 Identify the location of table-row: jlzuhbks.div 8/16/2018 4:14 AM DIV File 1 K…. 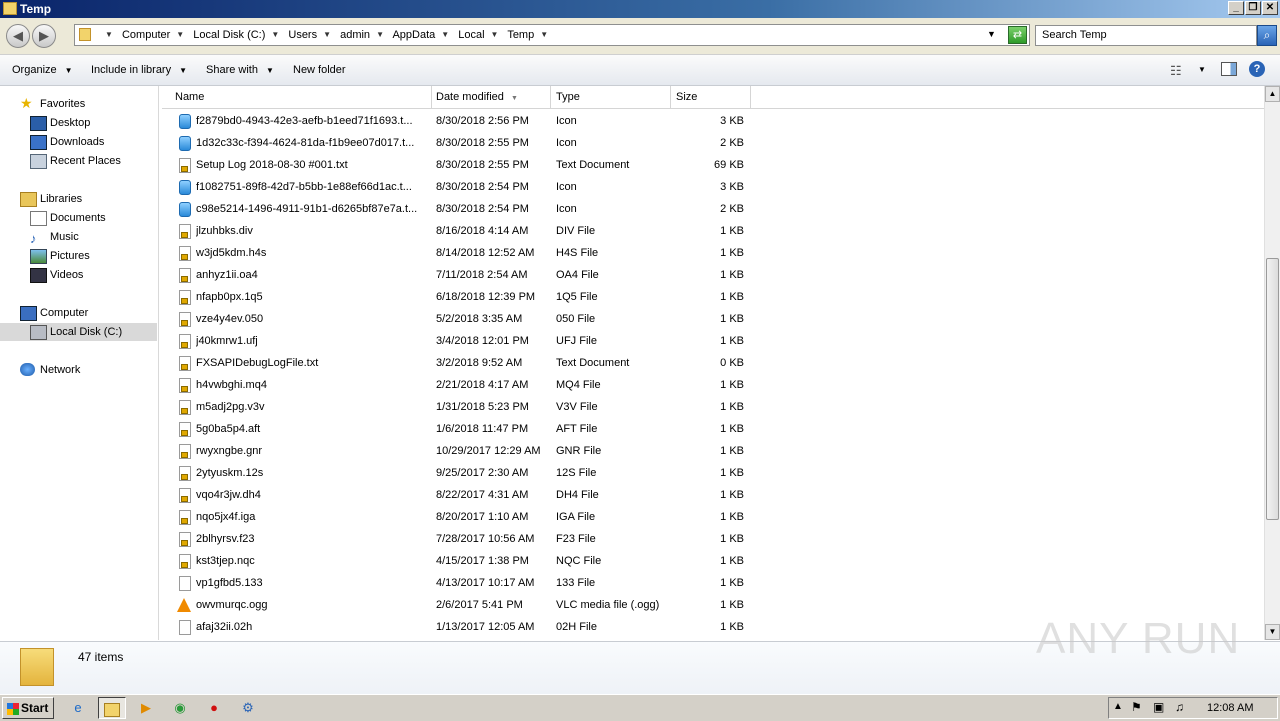
(712, 231).